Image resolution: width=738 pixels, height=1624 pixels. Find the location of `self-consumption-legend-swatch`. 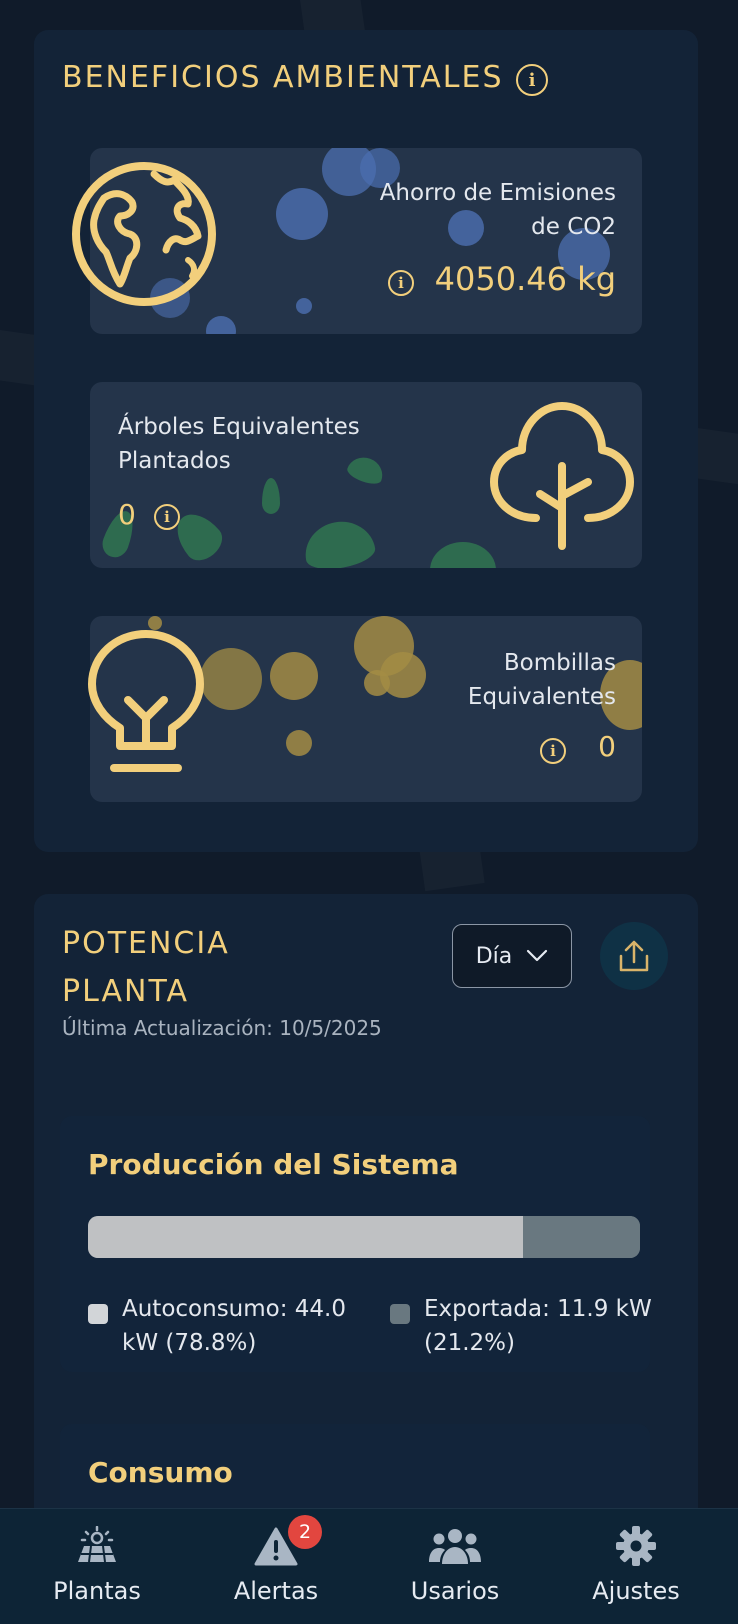

self-consumption-legend-swatch is located at coordinates (98, 1314).